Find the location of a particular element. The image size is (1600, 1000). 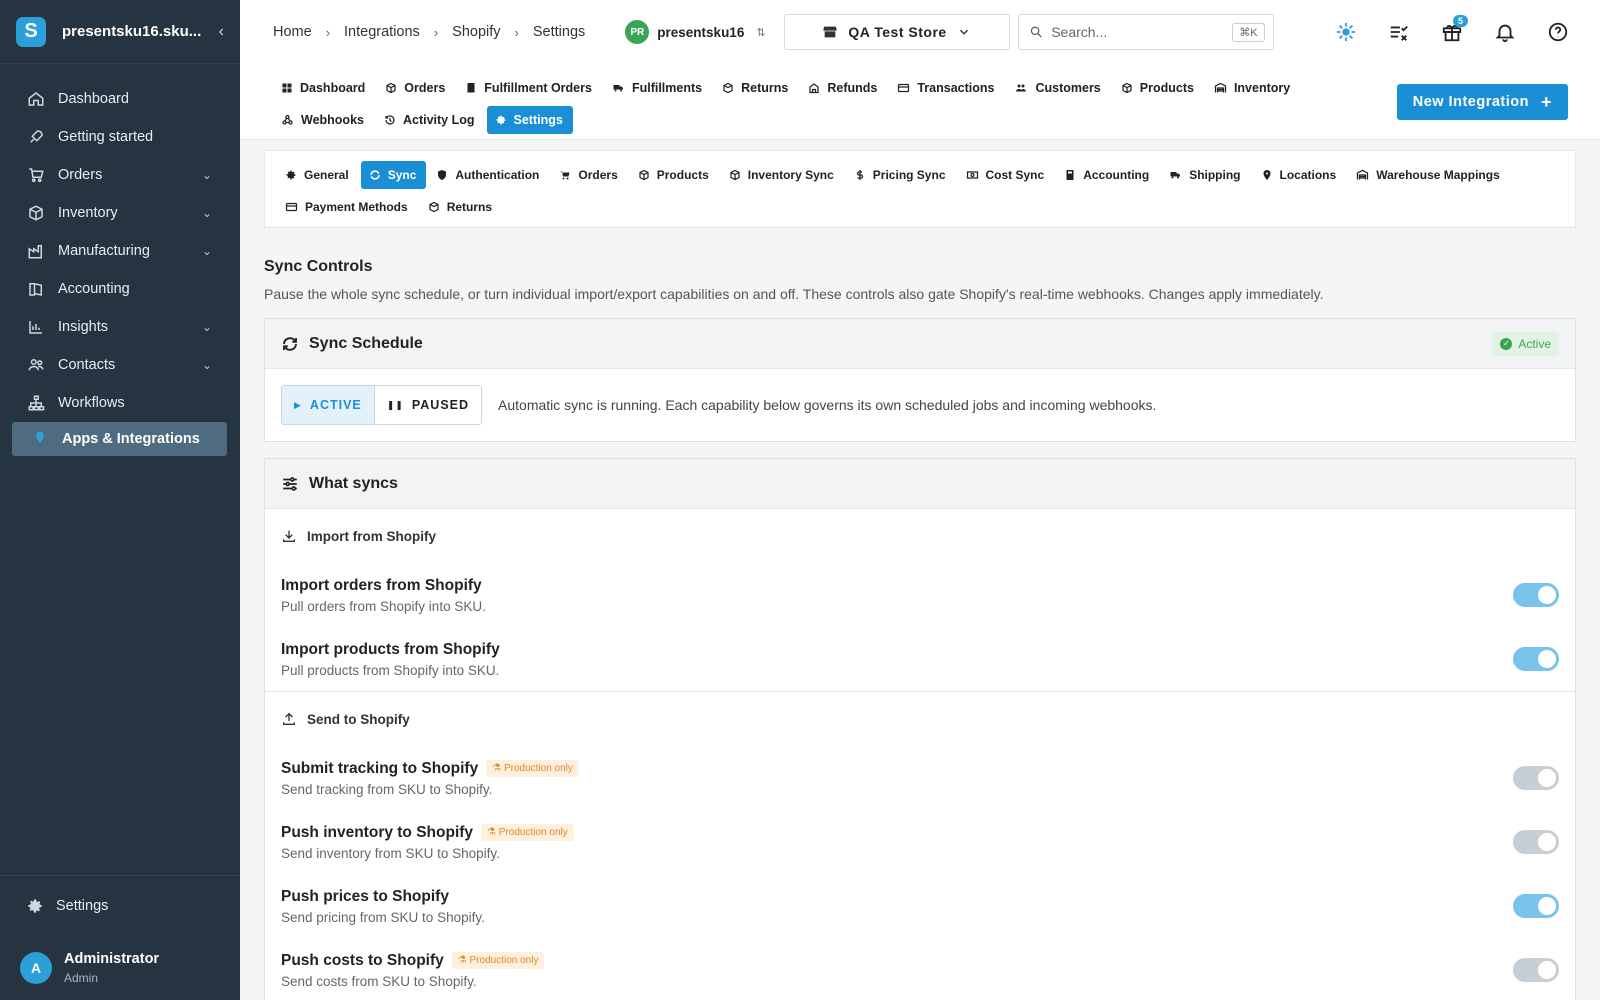

tab-inventory: Inventory is located at coordinates (1253, 88).